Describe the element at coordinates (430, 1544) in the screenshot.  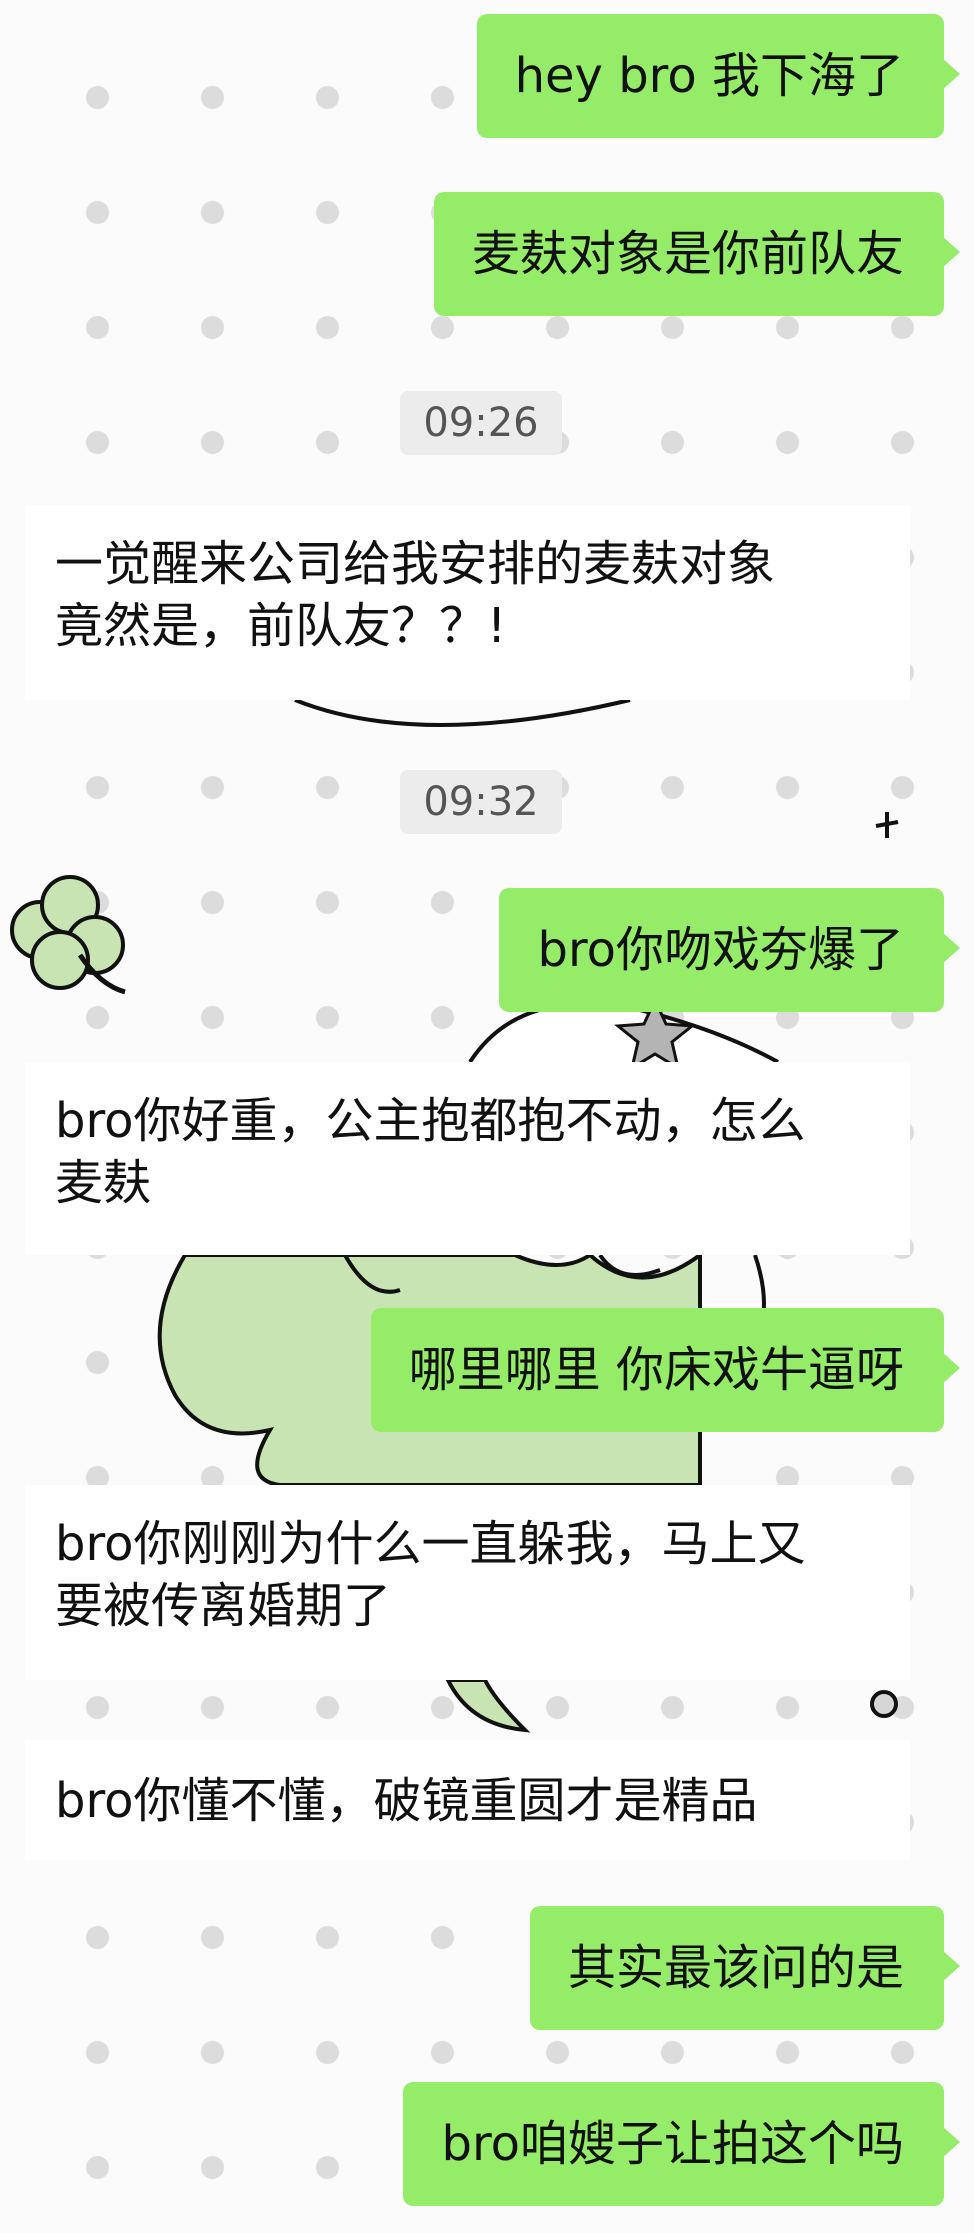
I see `message-line: bro你刚刚为什么一直躲我，马上又` at that location.